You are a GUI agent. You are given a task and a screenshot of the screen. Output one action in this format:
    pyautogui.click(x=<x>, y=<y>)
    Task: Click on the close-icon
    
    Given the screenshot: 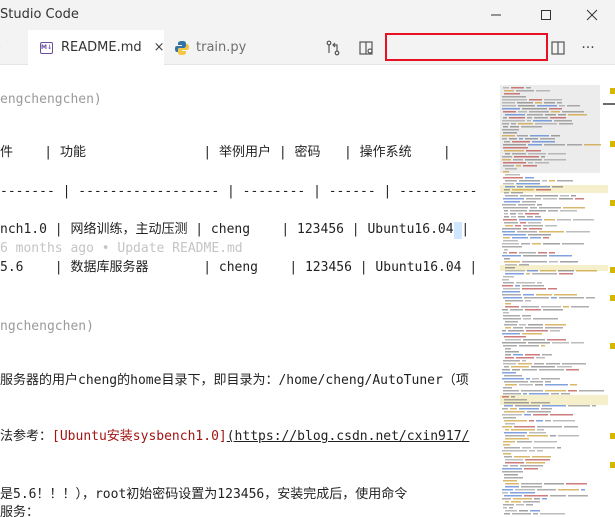 What is the action you would take?
    pyautogui.click(x=592, y=15)
    